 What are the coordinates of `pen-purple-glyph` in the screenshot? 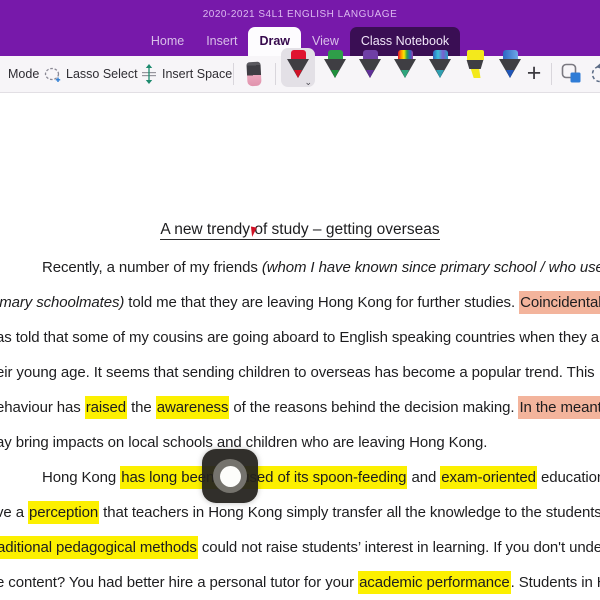 It's located at (371, 66).